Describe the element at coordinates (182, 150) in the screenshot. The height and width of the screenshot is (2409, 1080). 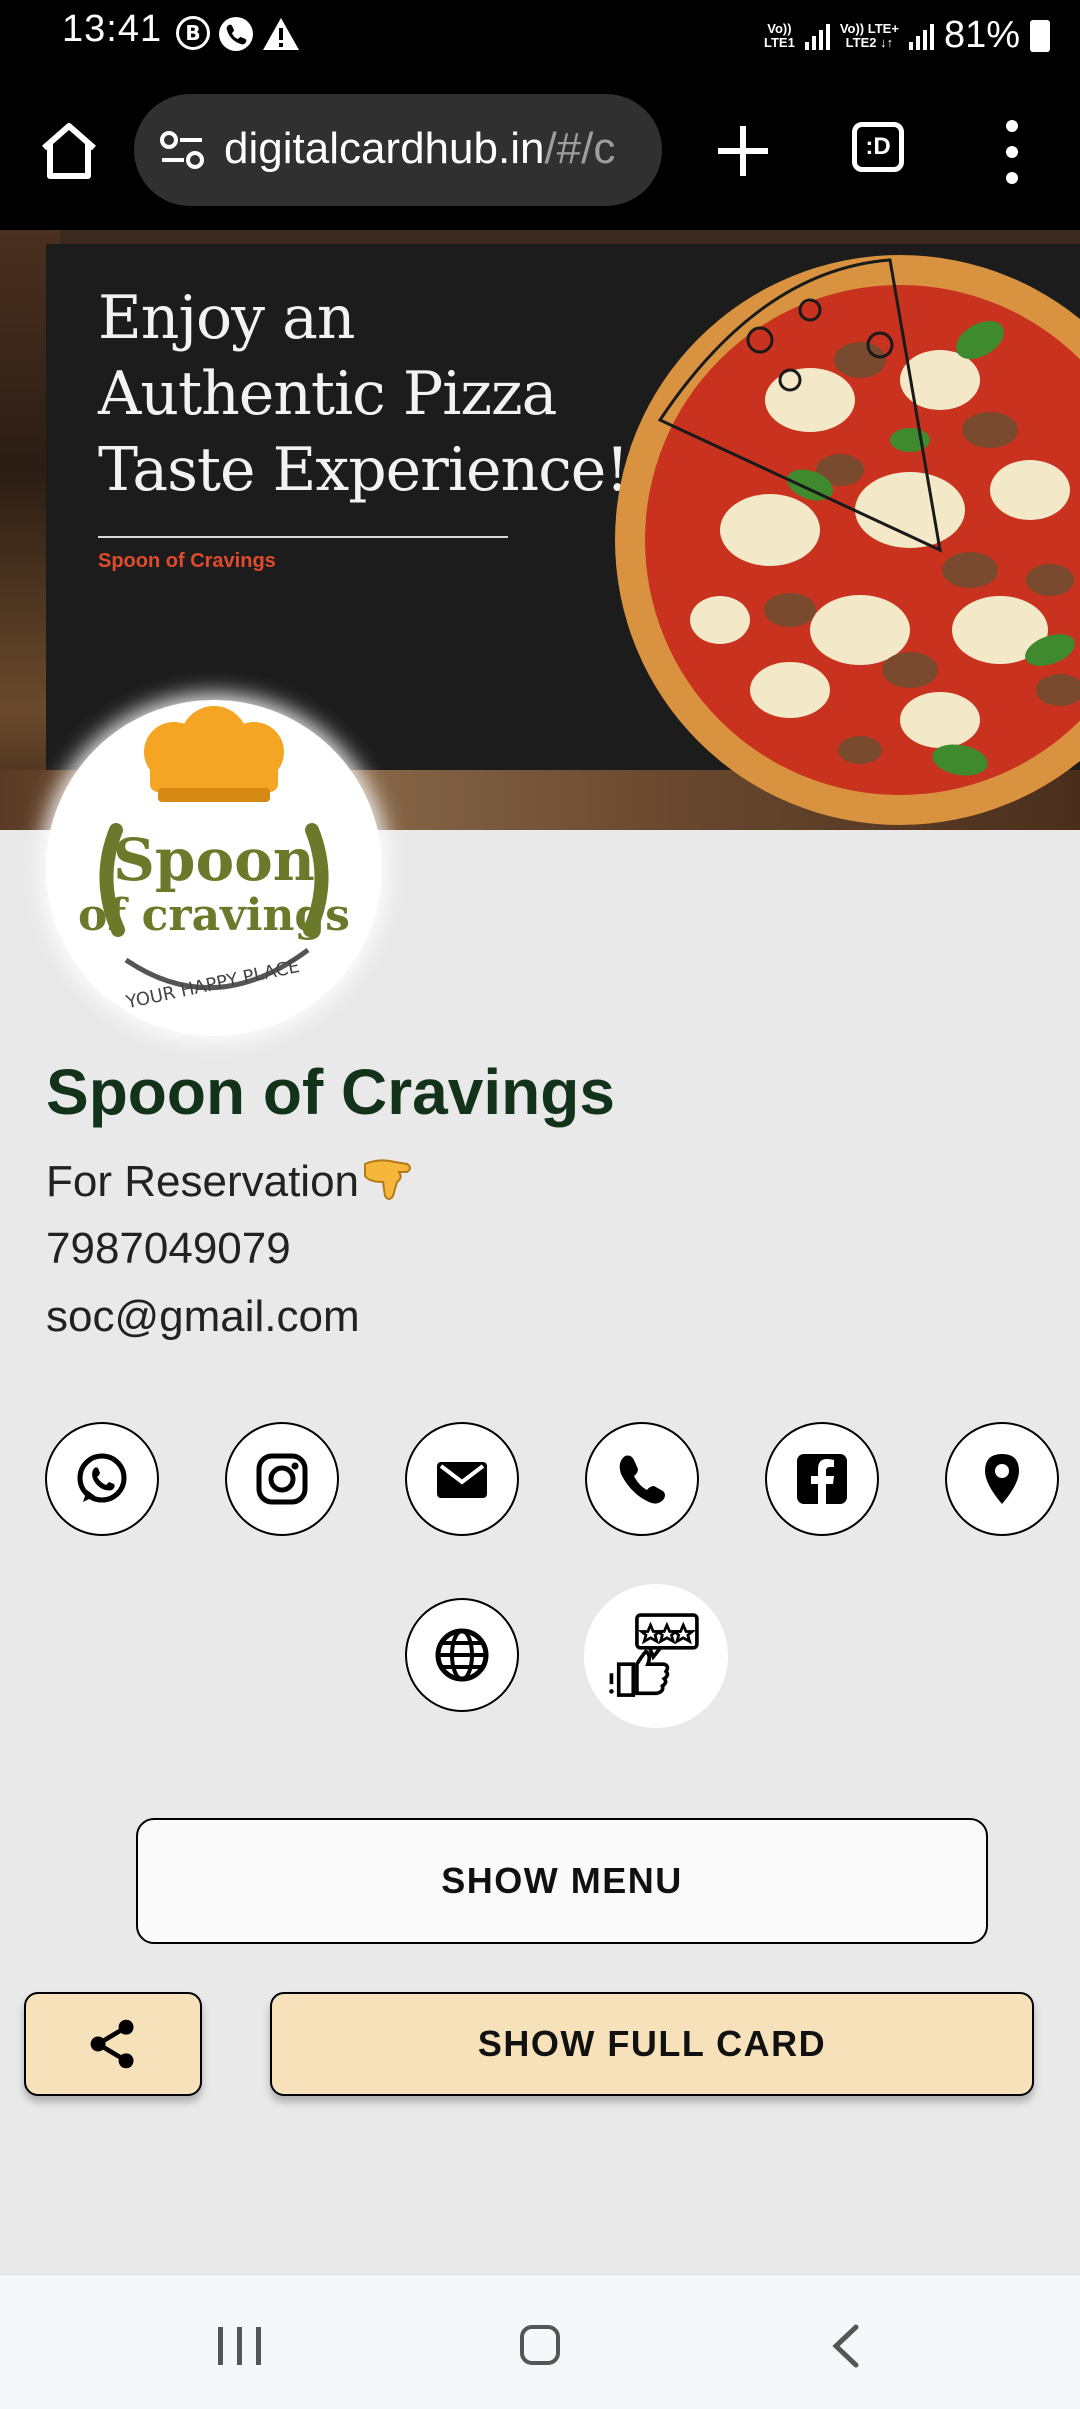
I see `site-settings-icon` at that location.